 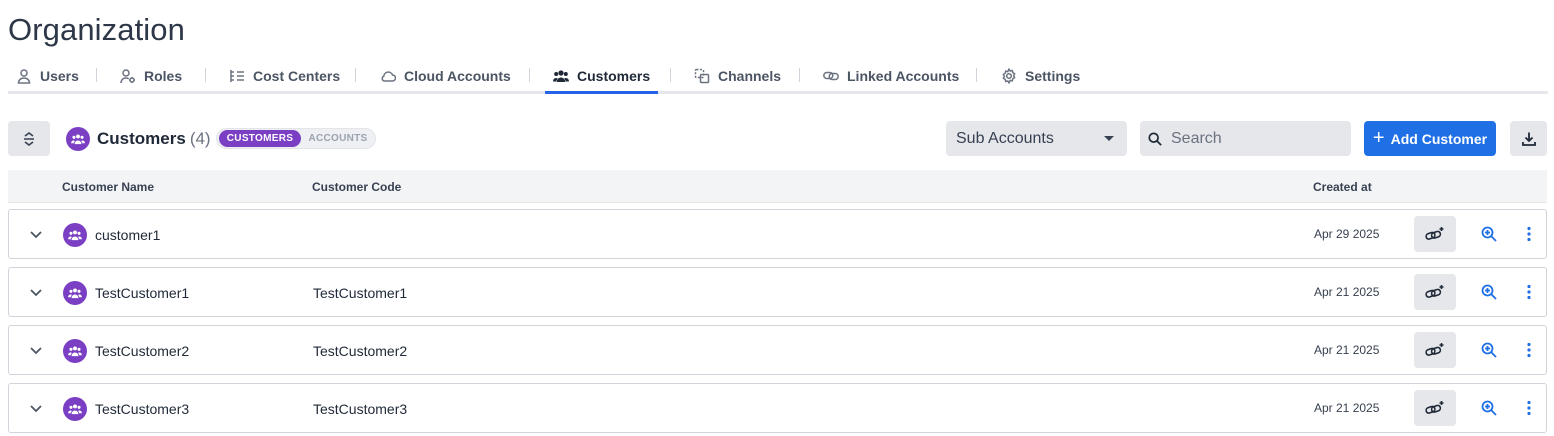 I want to click on view-toggle: CUSTOMERS ACCOUNTS, so click(x=296, y=138).